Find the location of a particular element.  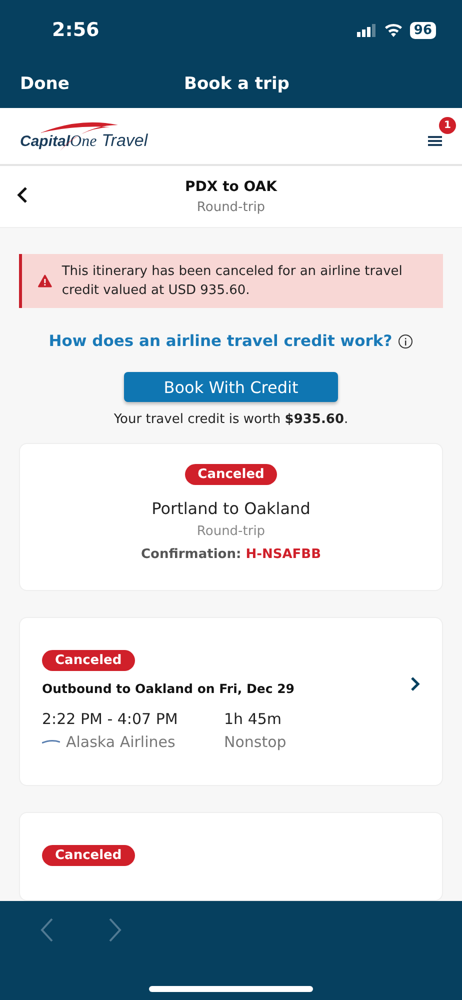

flight-title: Outbound to Oakland on Fri, Dec 29 is located at coordinates (168, 688).